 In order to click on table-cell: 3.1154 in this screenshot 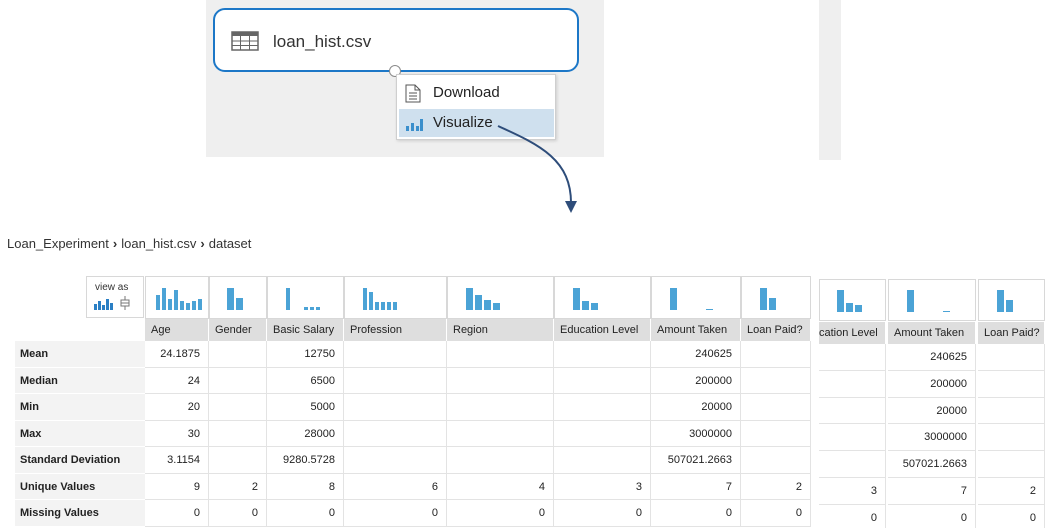, I will do `click(177, 460)`.